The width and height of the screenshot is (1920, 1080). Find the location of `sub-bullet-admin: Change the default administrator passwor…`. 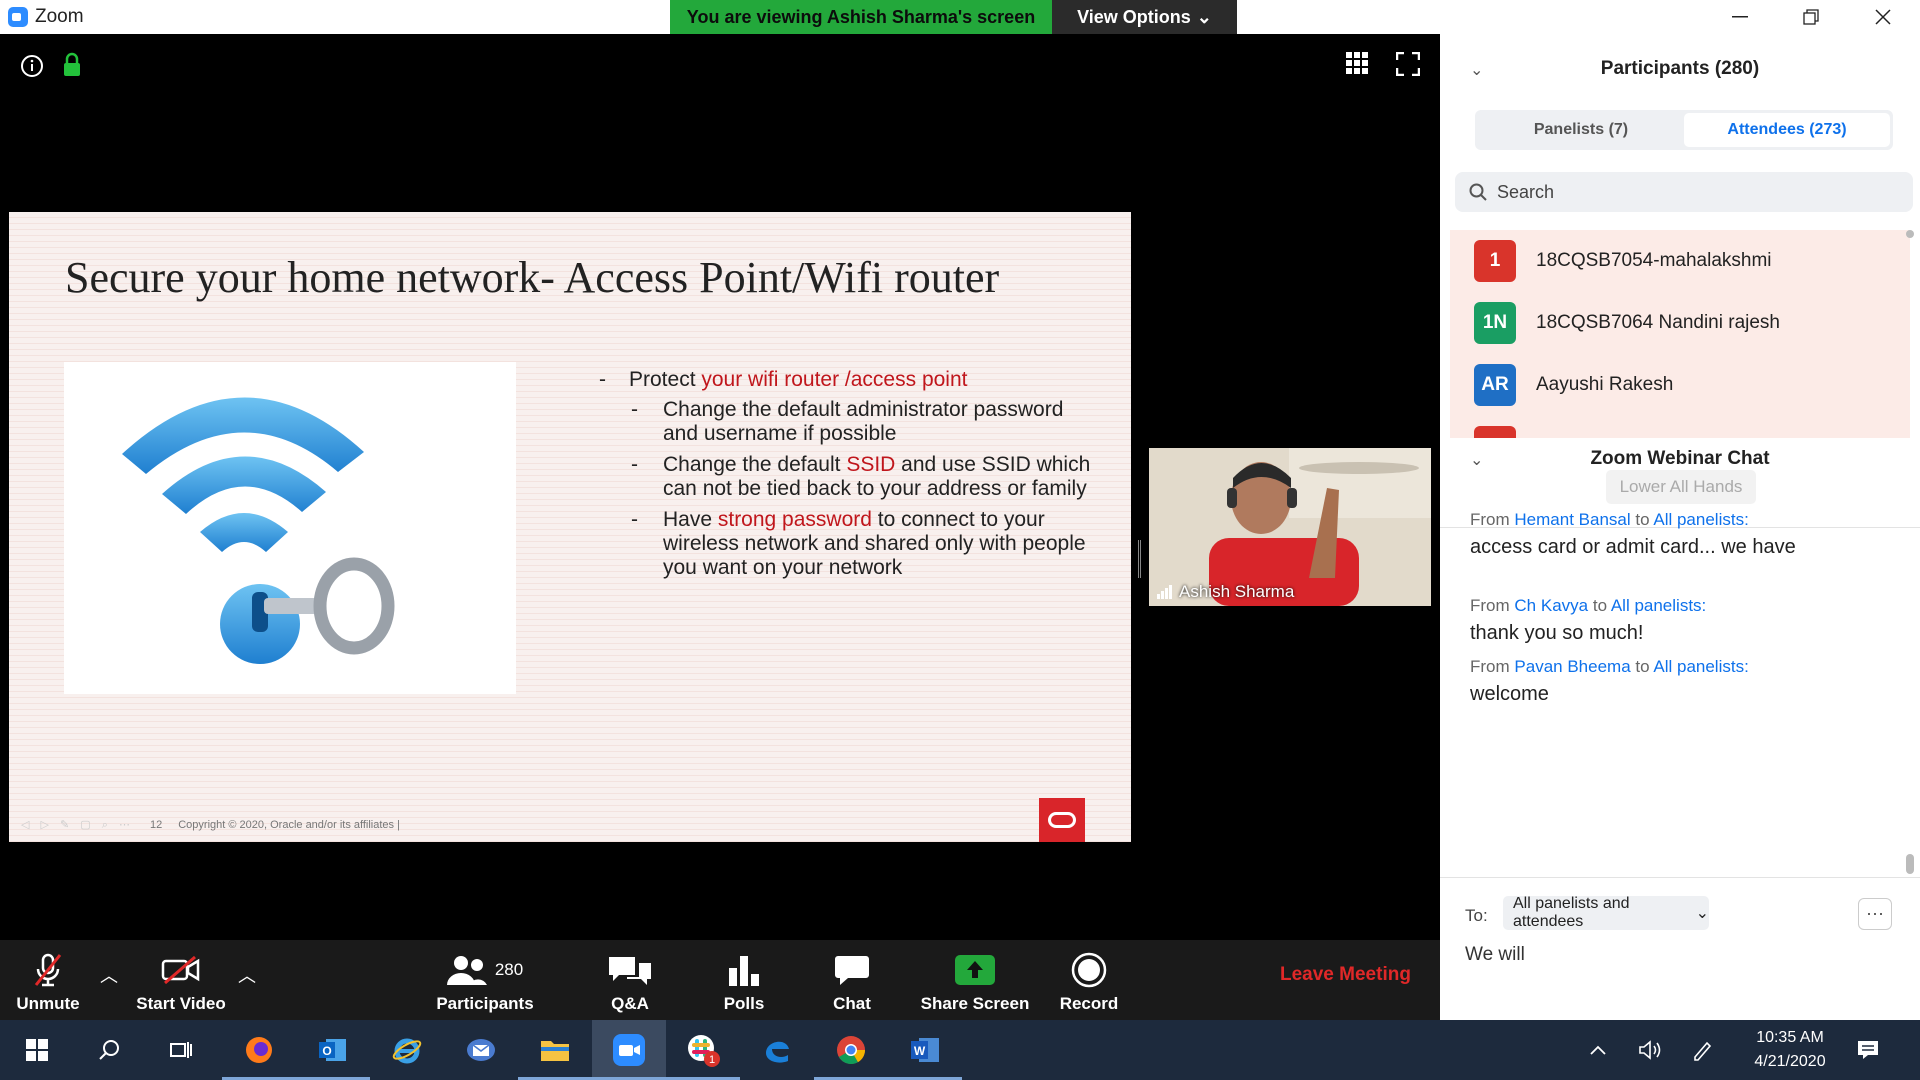

sub-bullet-admin: Change the default administrator passwor… is located at coordinates (849, 422).